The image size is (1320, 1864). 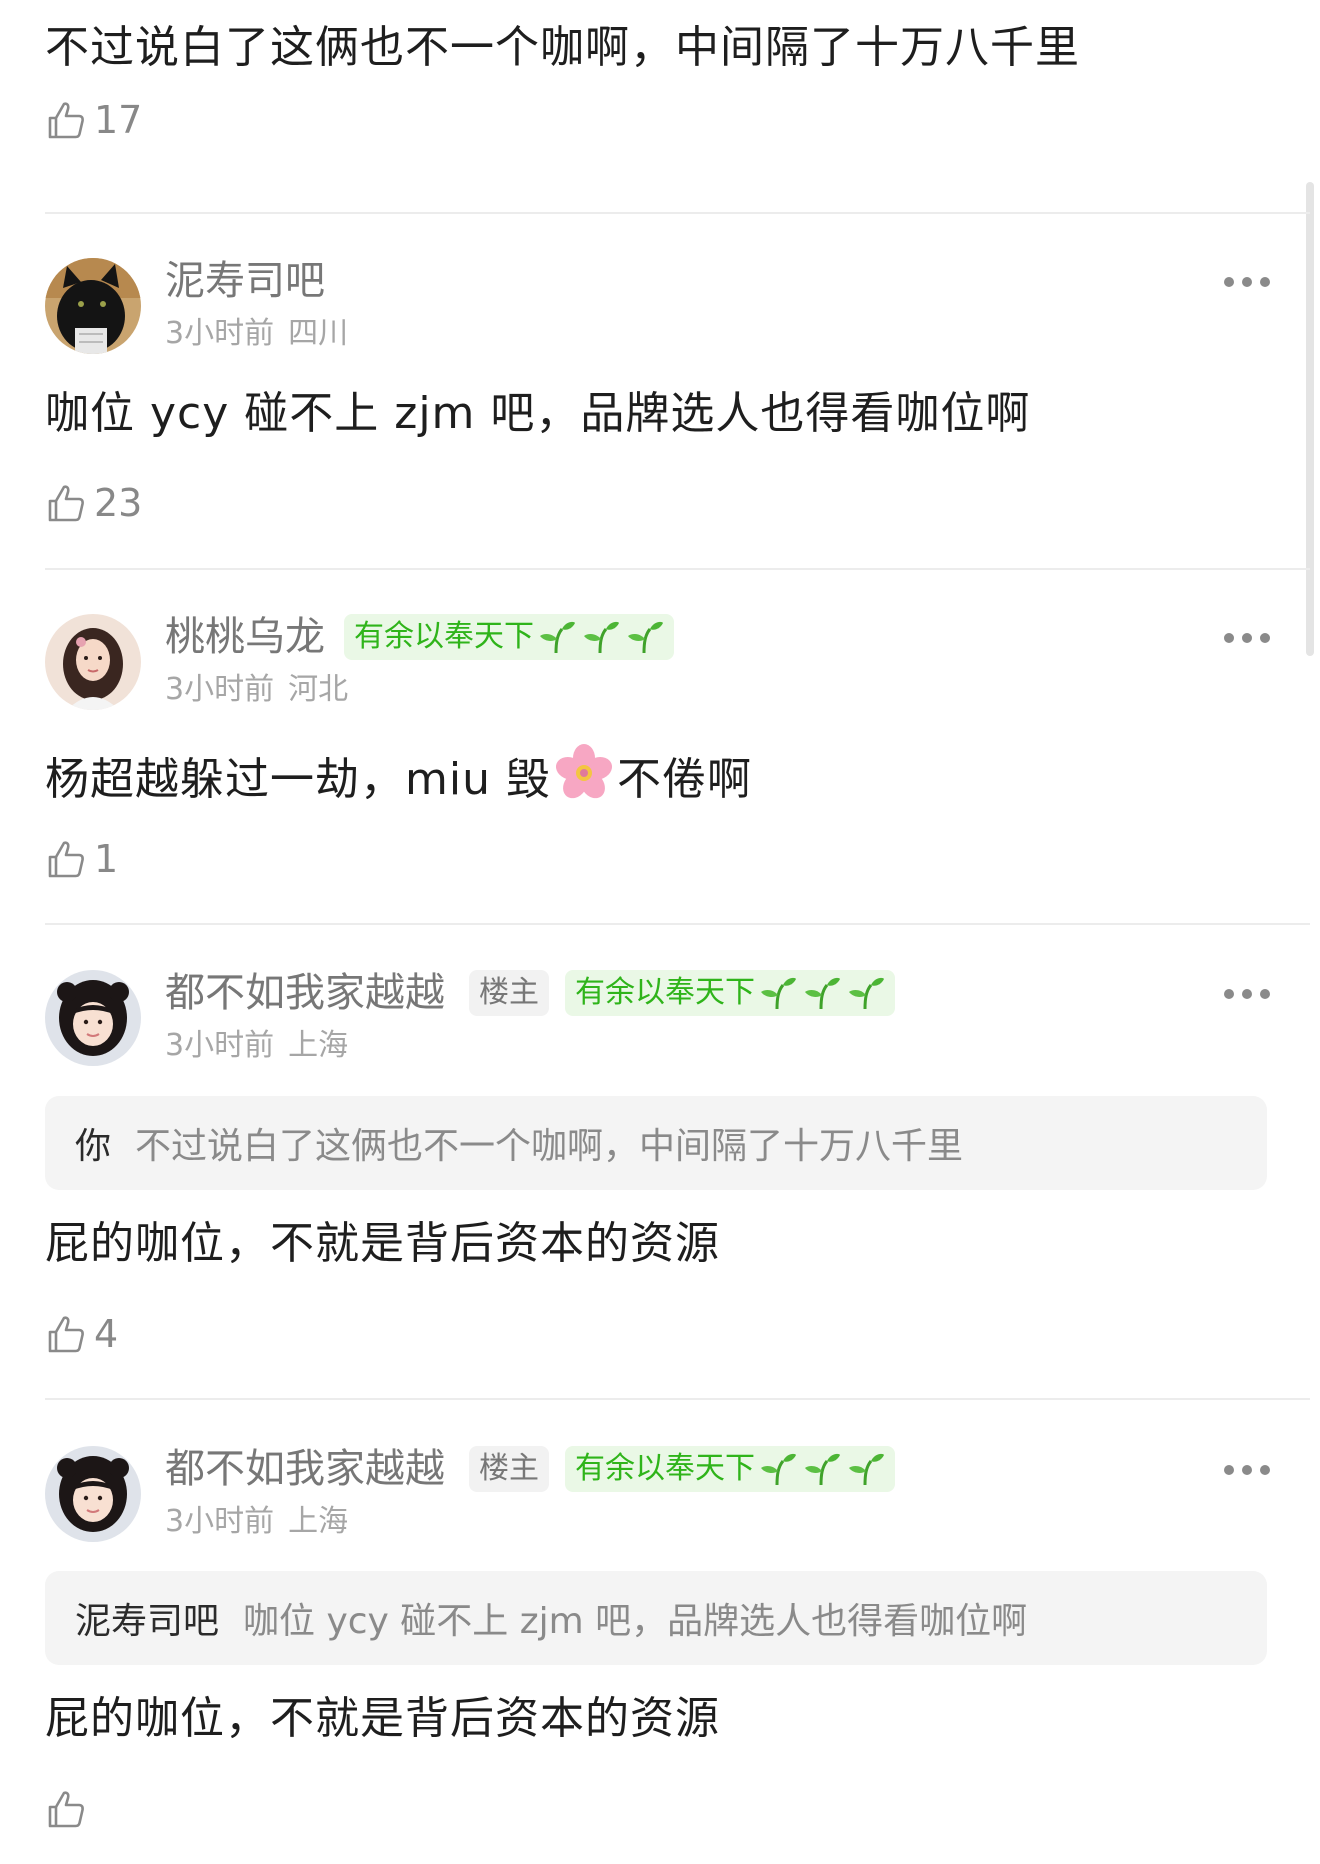 I want to click on comment-text-part: 不倦啊, so click(x=684, y=779).